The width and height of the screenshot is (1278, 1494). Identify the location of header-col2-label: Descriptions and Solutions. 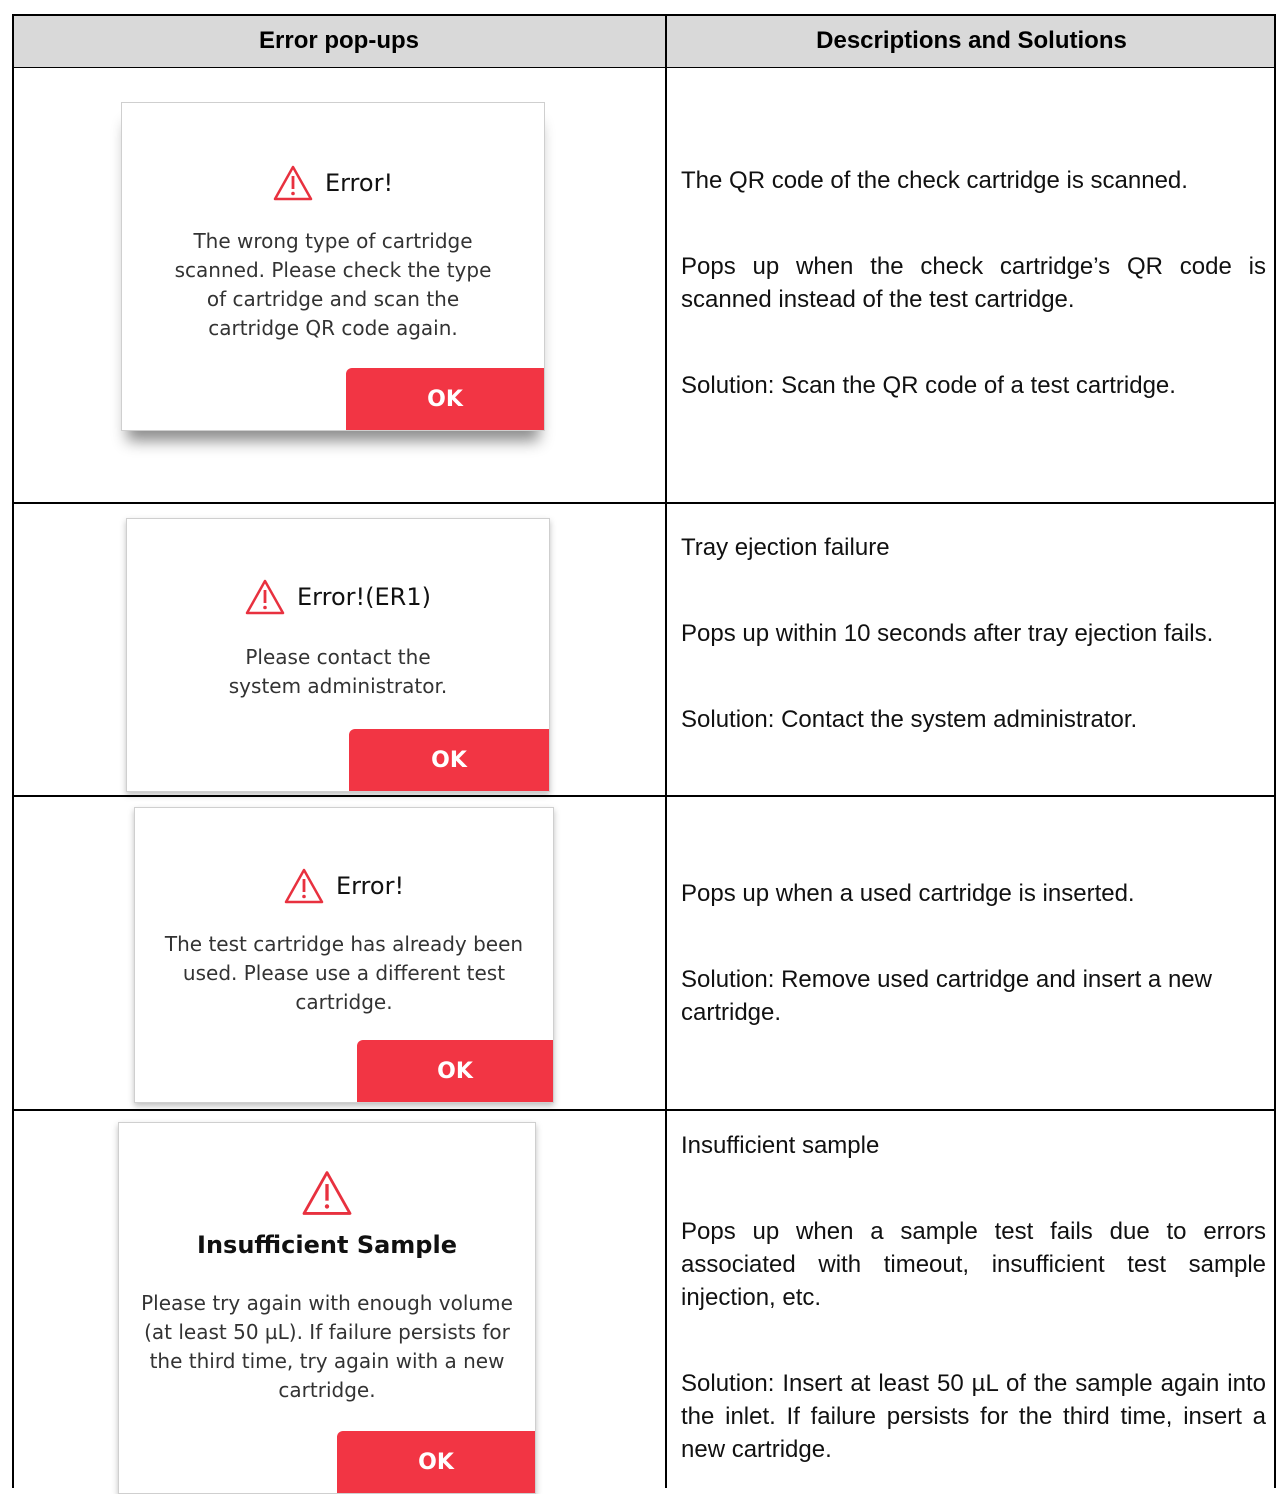
(971, 40).